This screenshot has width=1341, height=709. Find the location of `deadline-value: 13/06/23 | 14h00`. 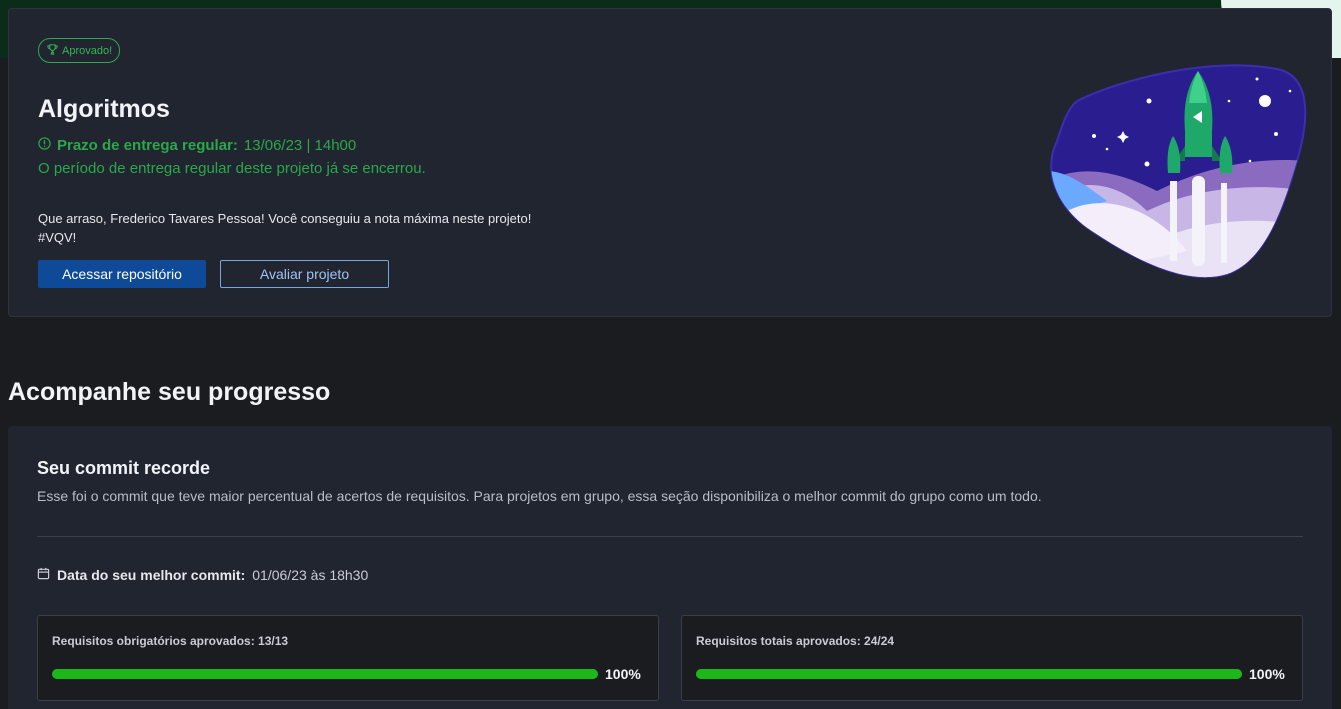

deadline-value: 13/06/23 | 14h00 is located at coordinates (300, 145).